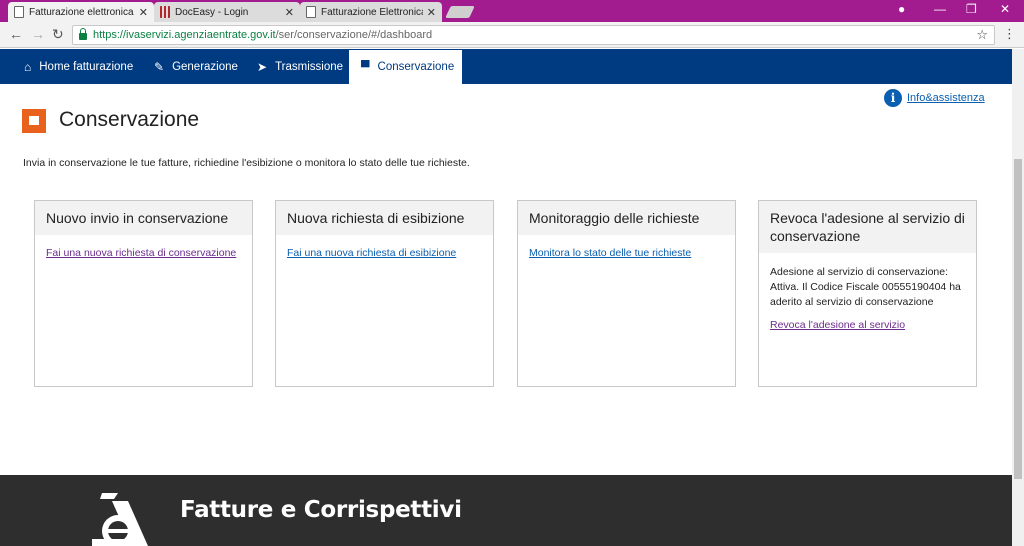  I want to click on forward-icon: →, so click(38, 34).